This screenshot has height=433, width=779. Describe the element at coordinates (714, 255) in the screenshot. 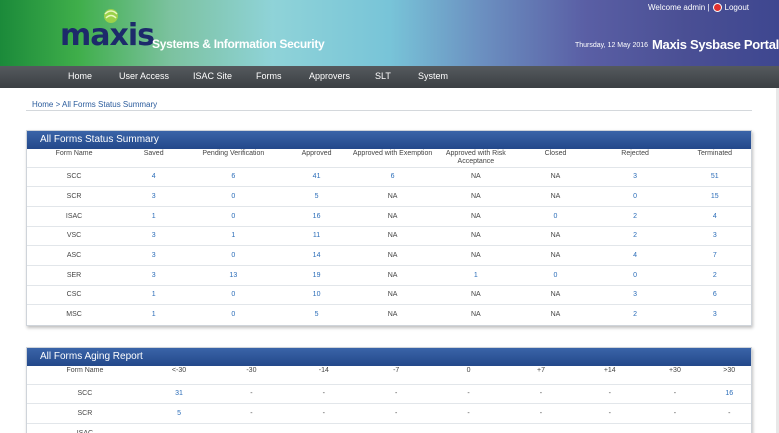

I see `count-cell: 7` at that location.